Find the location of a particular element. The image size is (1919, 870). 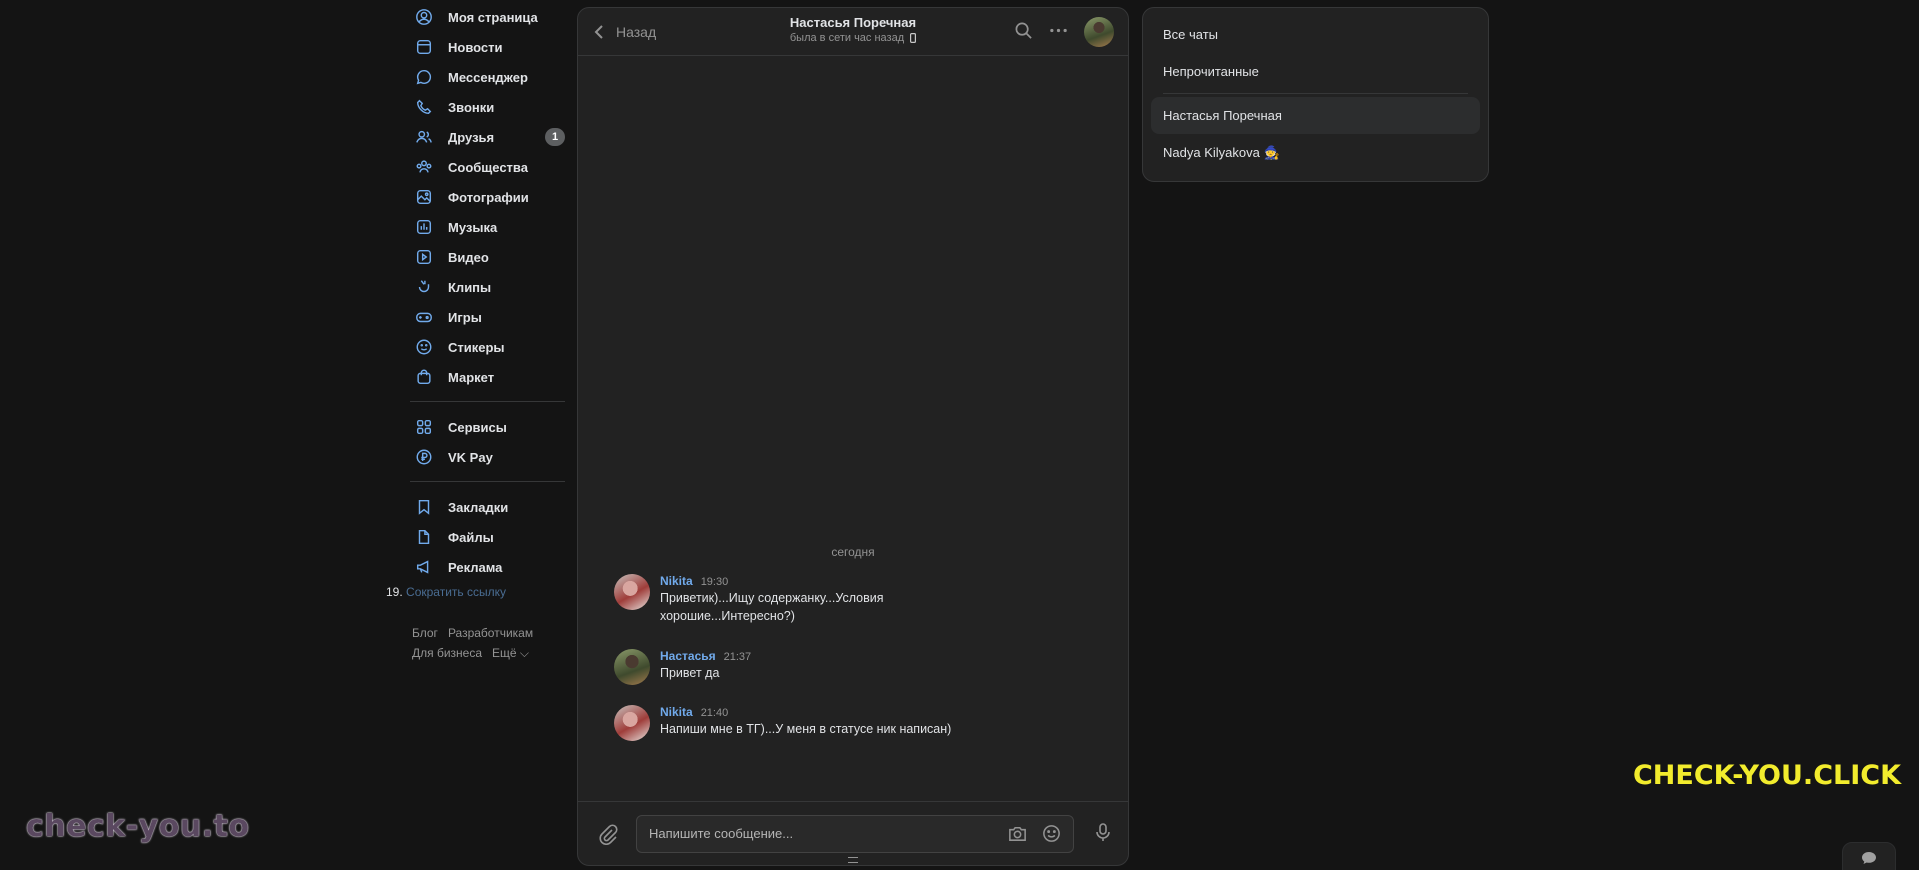

shorten-link: Сократить ссылку is located at coordinates (456, 592).